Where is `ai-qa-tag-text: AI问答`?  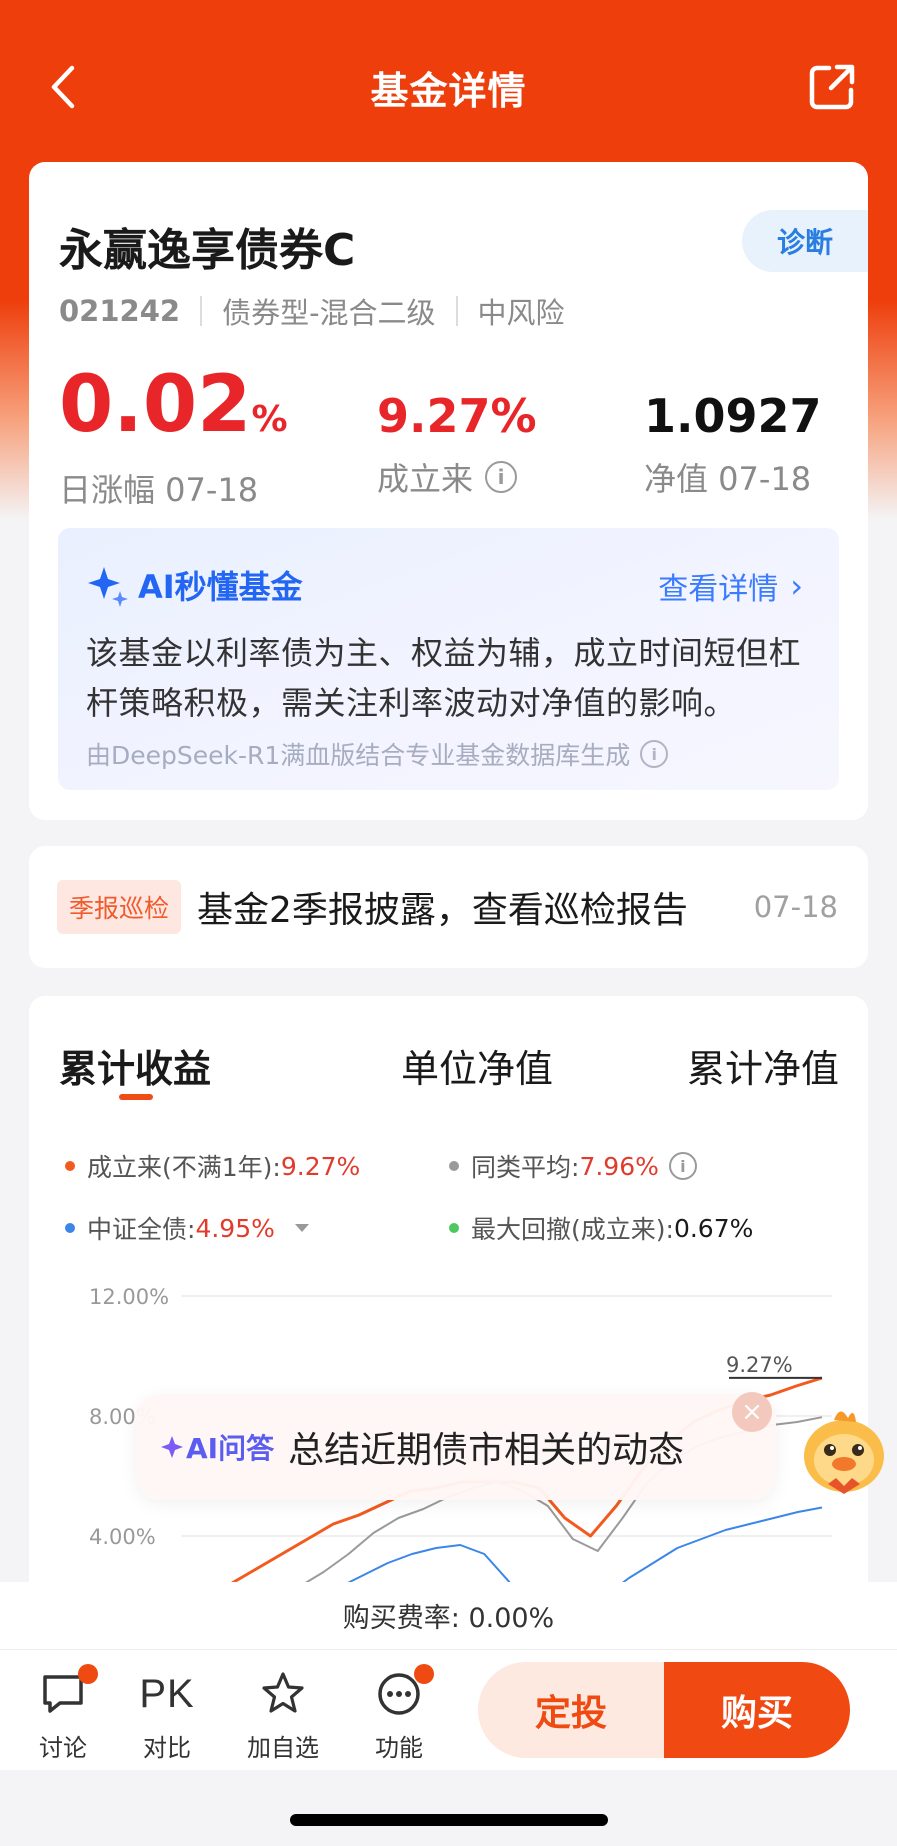 ai-qa-tag-text: AI问答 is located at coordinates (230, 1448).